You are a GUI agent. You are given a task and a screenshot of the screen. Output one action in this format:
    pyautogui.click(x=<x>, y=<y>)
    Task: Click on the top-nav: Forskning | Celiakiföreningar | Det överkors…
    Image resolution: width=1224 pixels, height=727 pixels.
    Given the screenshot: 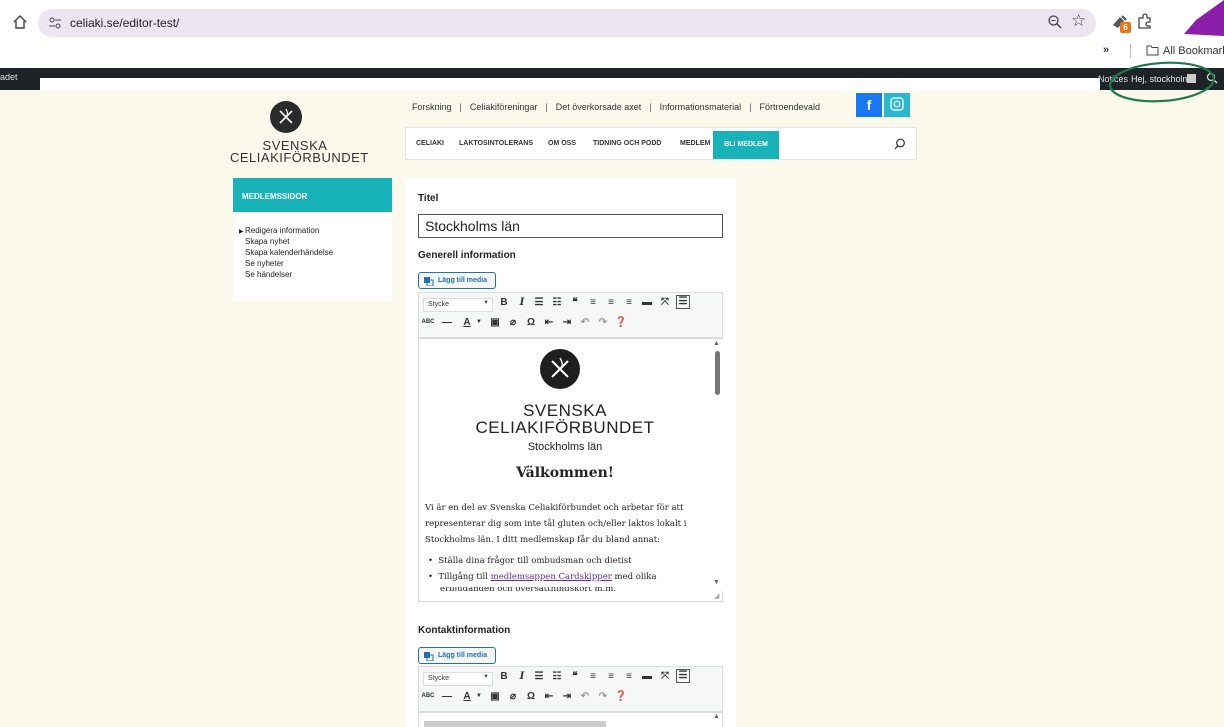 What is the action you would take?
    pyautogui.click(x=616, y=107)
    